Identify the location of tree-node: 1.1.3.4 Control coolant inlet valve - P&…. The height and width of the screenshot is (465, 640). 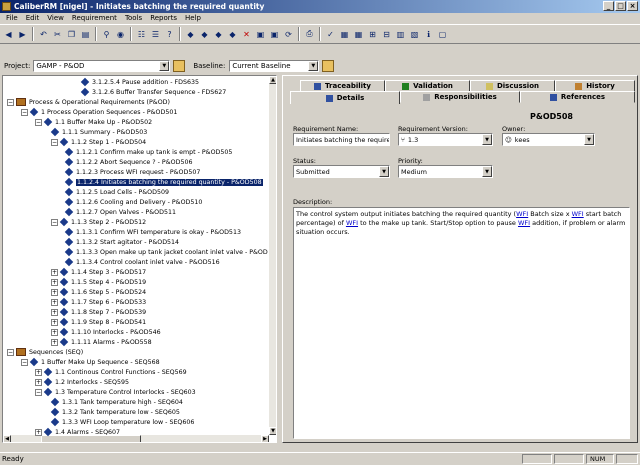
(142, 262).